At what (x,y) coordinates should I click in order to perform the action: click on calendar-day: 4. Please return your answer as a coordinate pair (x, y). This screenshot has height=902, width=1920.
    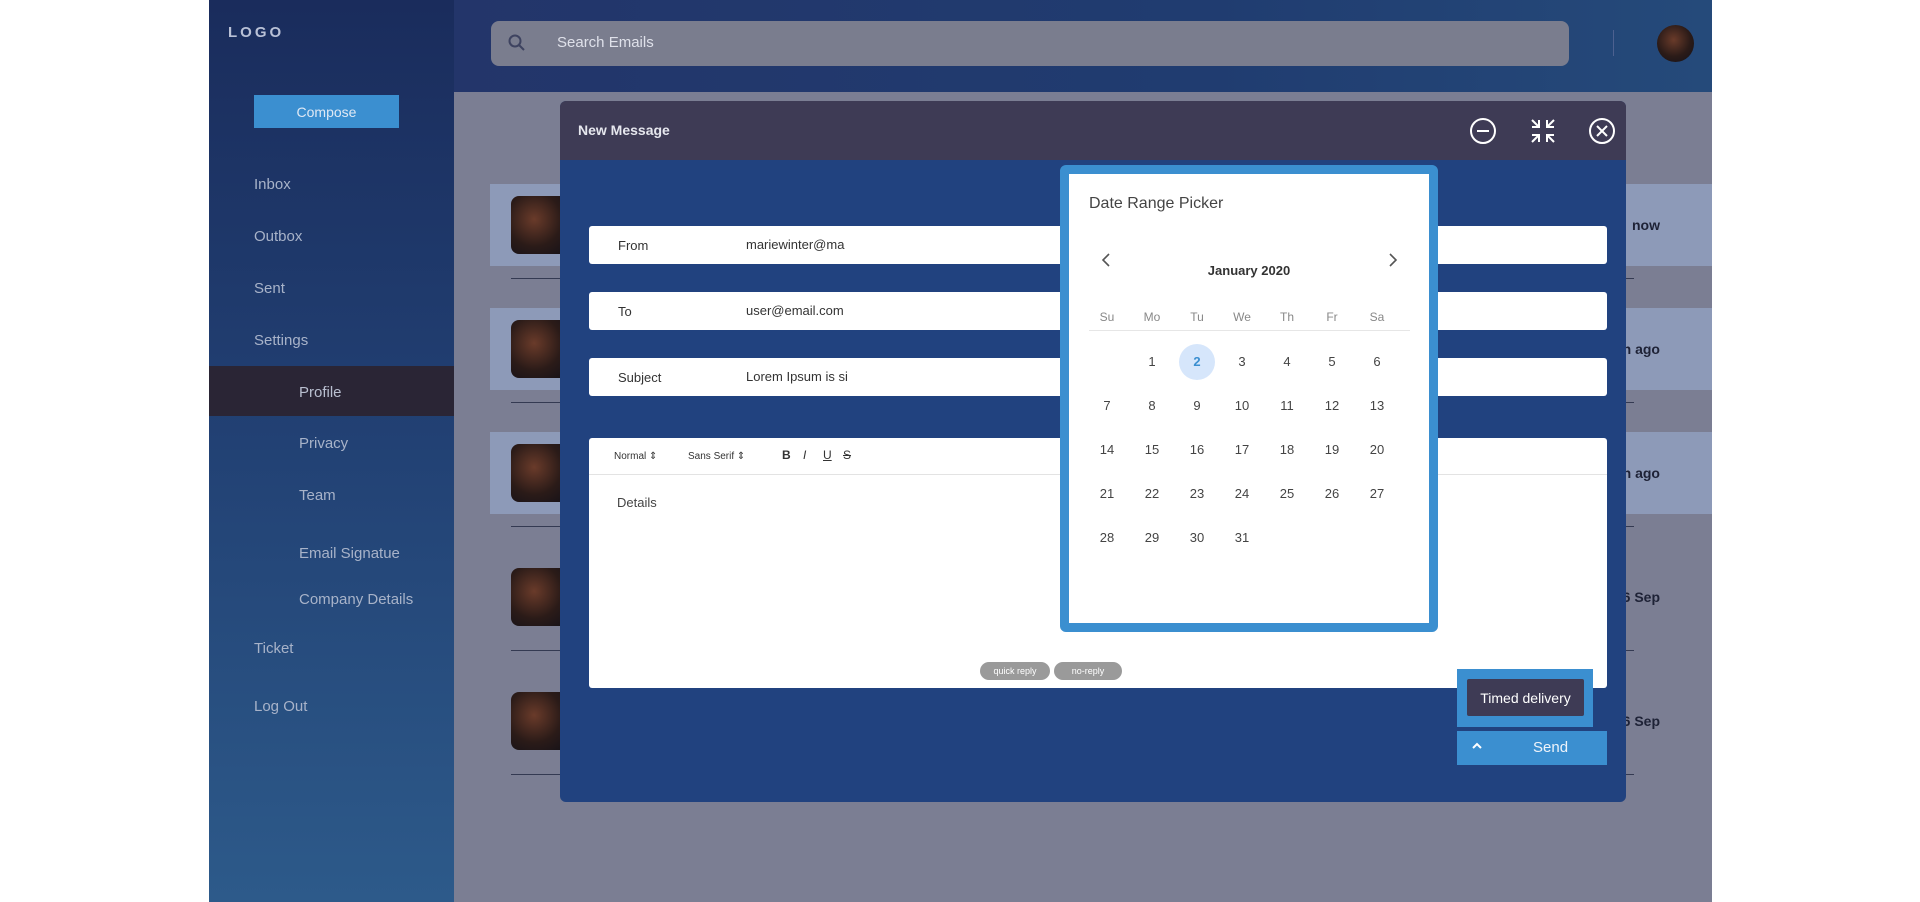
    Looking at the image, I should click on (1287, 362).